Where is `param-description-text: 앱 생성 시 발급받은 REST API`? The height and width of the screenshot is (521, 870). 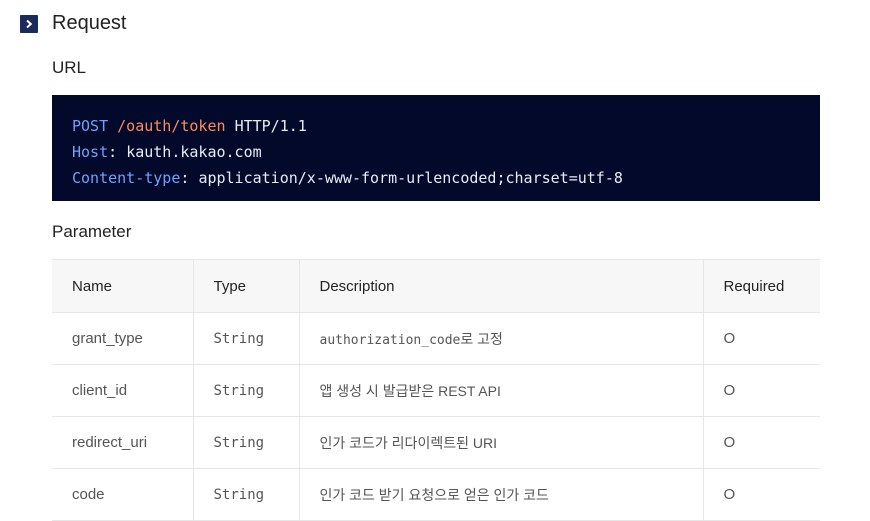 param-description-text: 앱 생성 시 발급받은 REST API is located at coordinates (410, 390).